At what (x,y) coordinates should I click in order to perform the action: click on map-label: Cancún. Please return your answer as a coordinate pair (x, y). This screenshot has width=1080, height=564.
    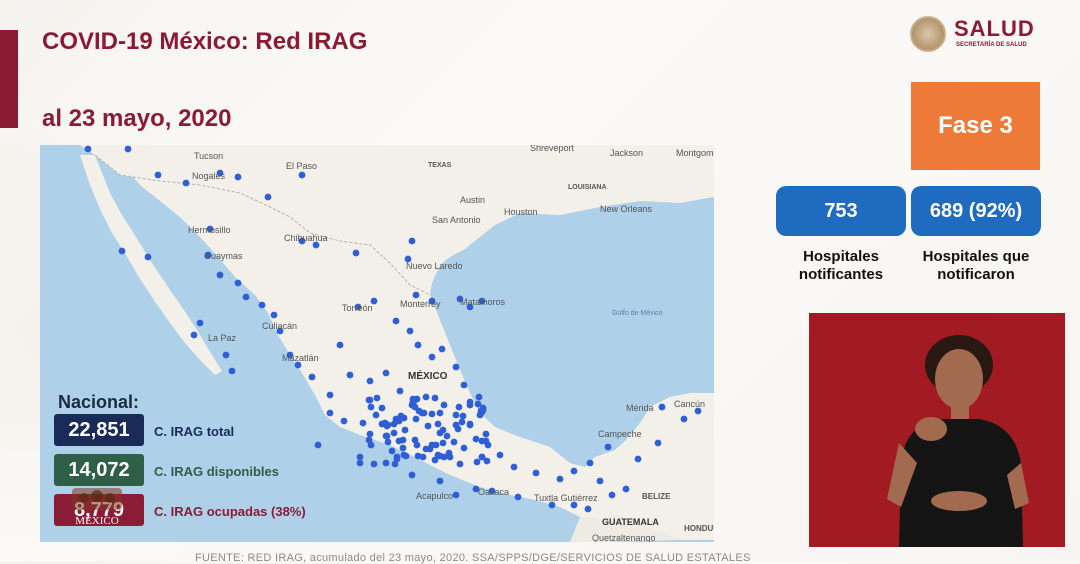
    Looking at the image, I should click on (689, 404).